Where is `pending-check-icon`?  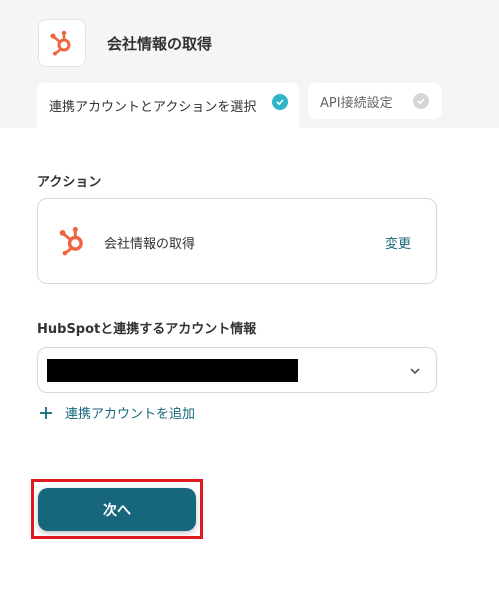 pending-check-icon is located at coordinates (421, 101).